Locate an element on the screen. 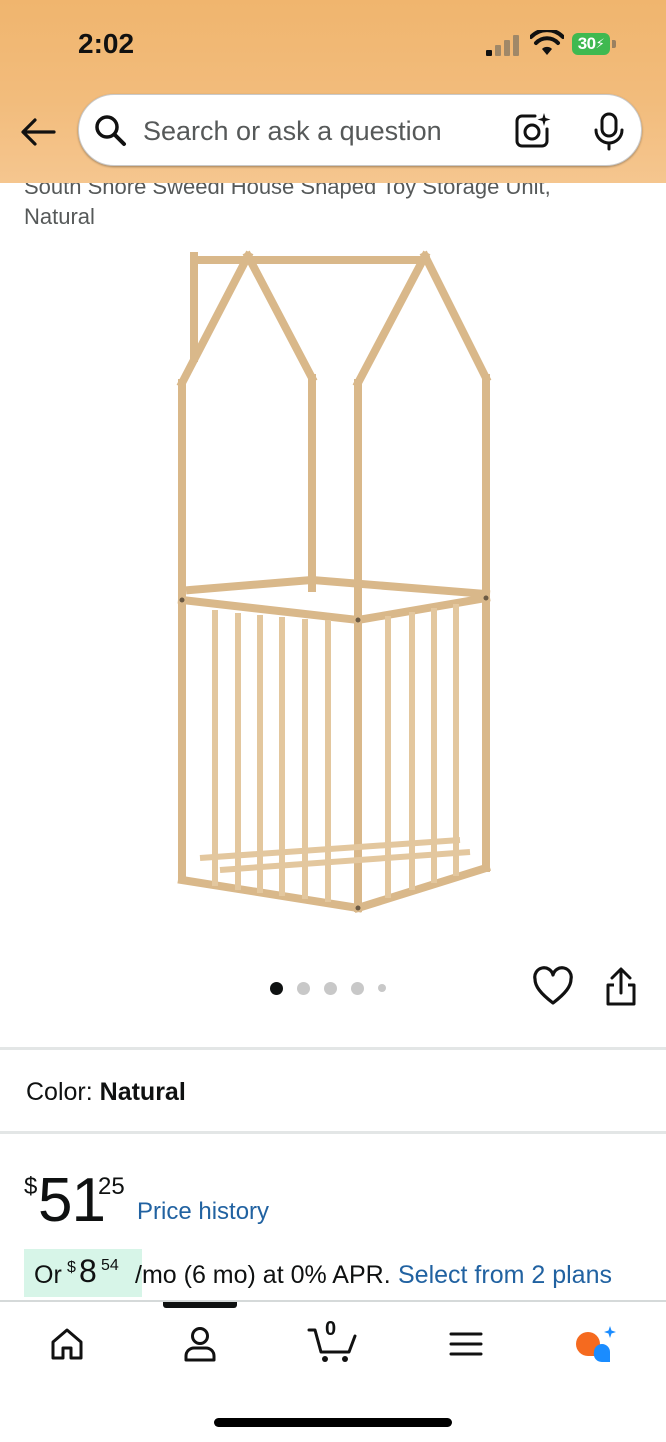 Image resolution: width=666 pixels, height=1442 pixels. image-carousel-dots is located at coordinates (328, 988).